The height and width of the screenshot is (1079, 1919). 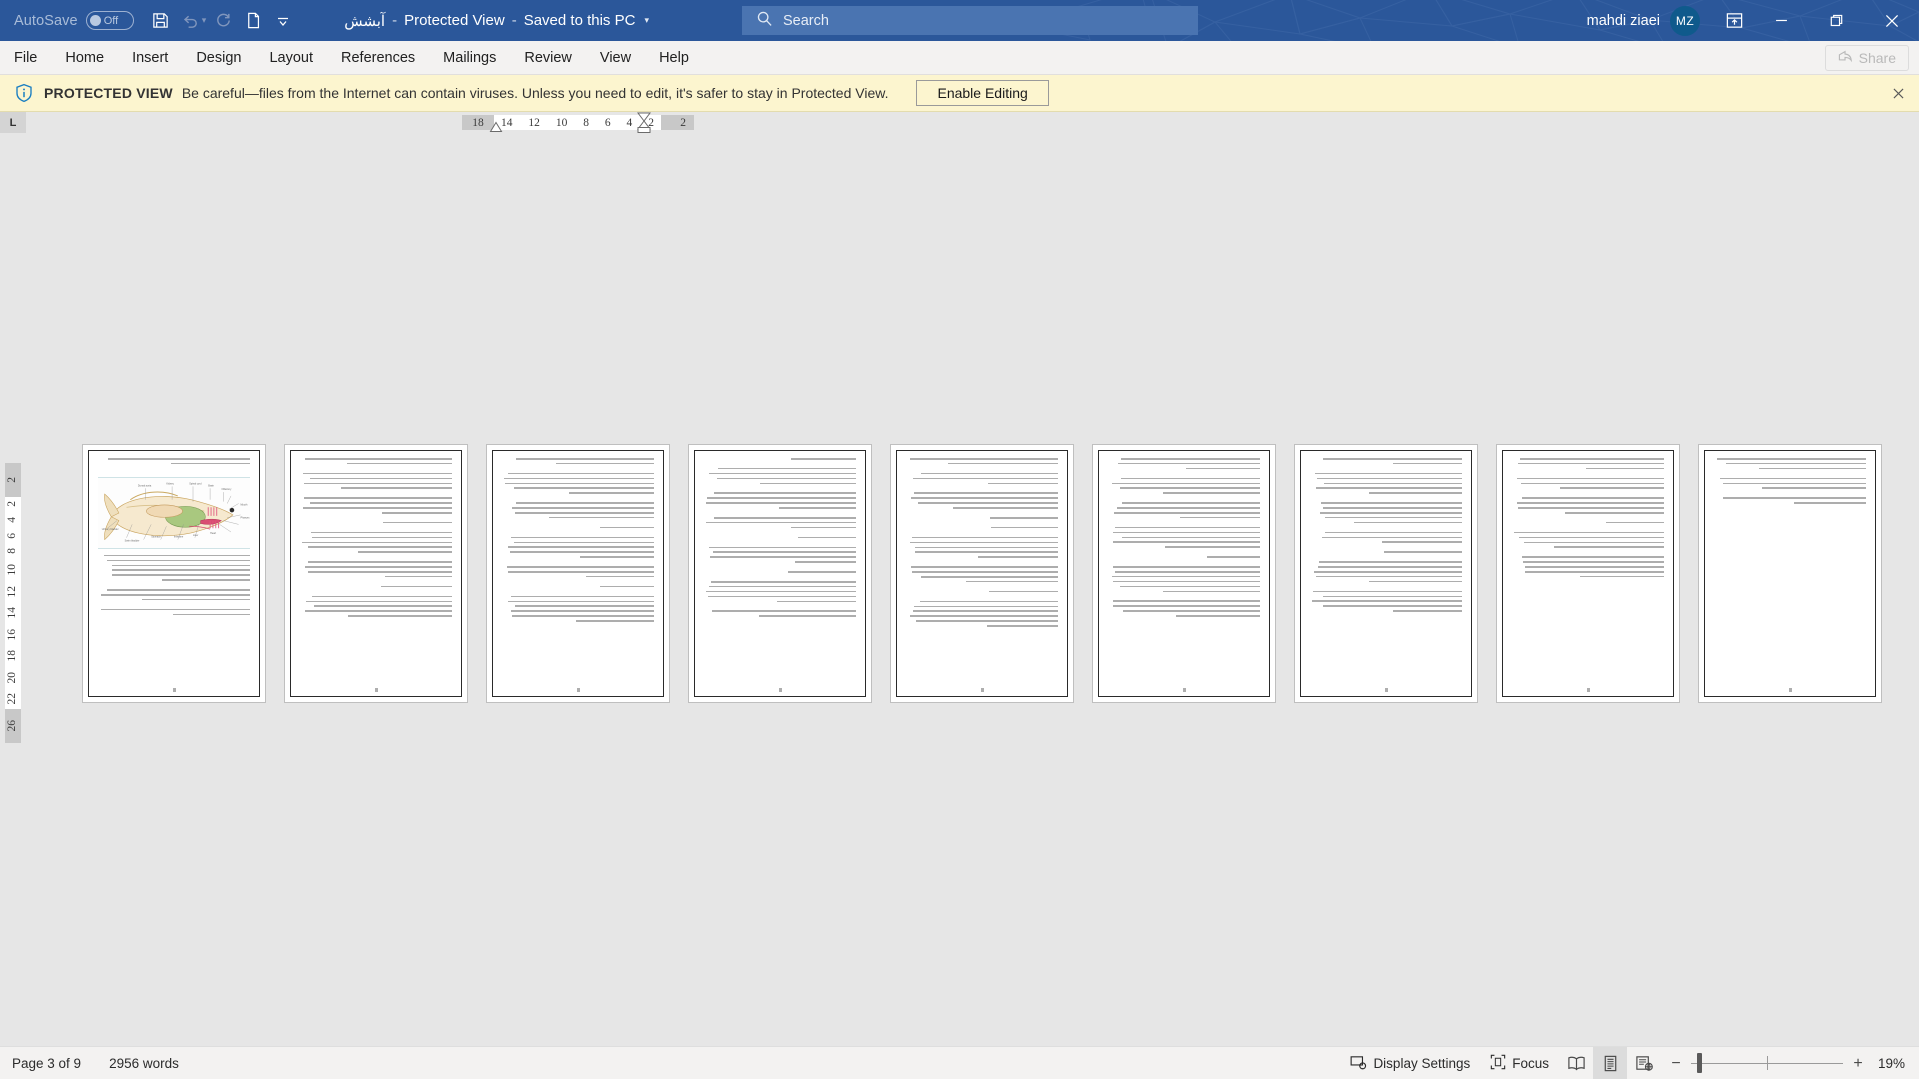 I want to click on zoom-slider-midpoint-tick, so click(x=1767, y=1063).